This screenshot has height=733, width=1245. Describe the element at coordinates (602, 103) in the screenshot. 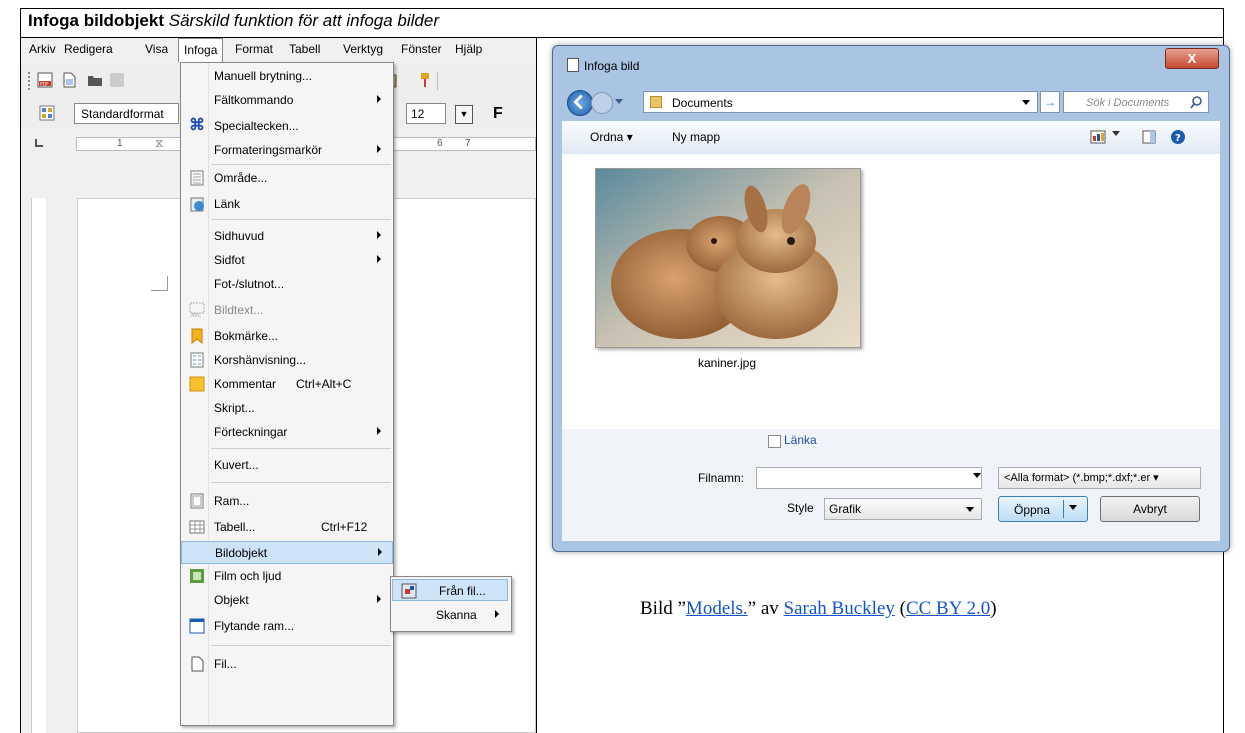

I see `forward-button` at that location.